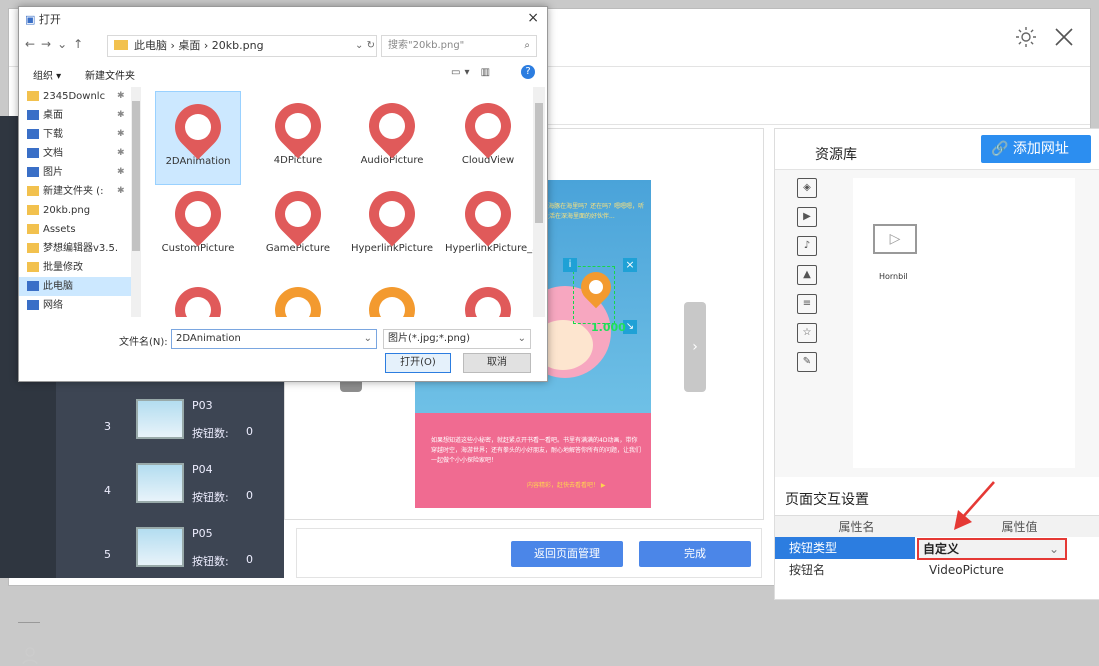 Image resolution: width=1099 pixels, height=666 pixels. What do you see at coordinates (1064, 37) in the screenshot?
I see `close-icon` at bounding box center [1064, 37].